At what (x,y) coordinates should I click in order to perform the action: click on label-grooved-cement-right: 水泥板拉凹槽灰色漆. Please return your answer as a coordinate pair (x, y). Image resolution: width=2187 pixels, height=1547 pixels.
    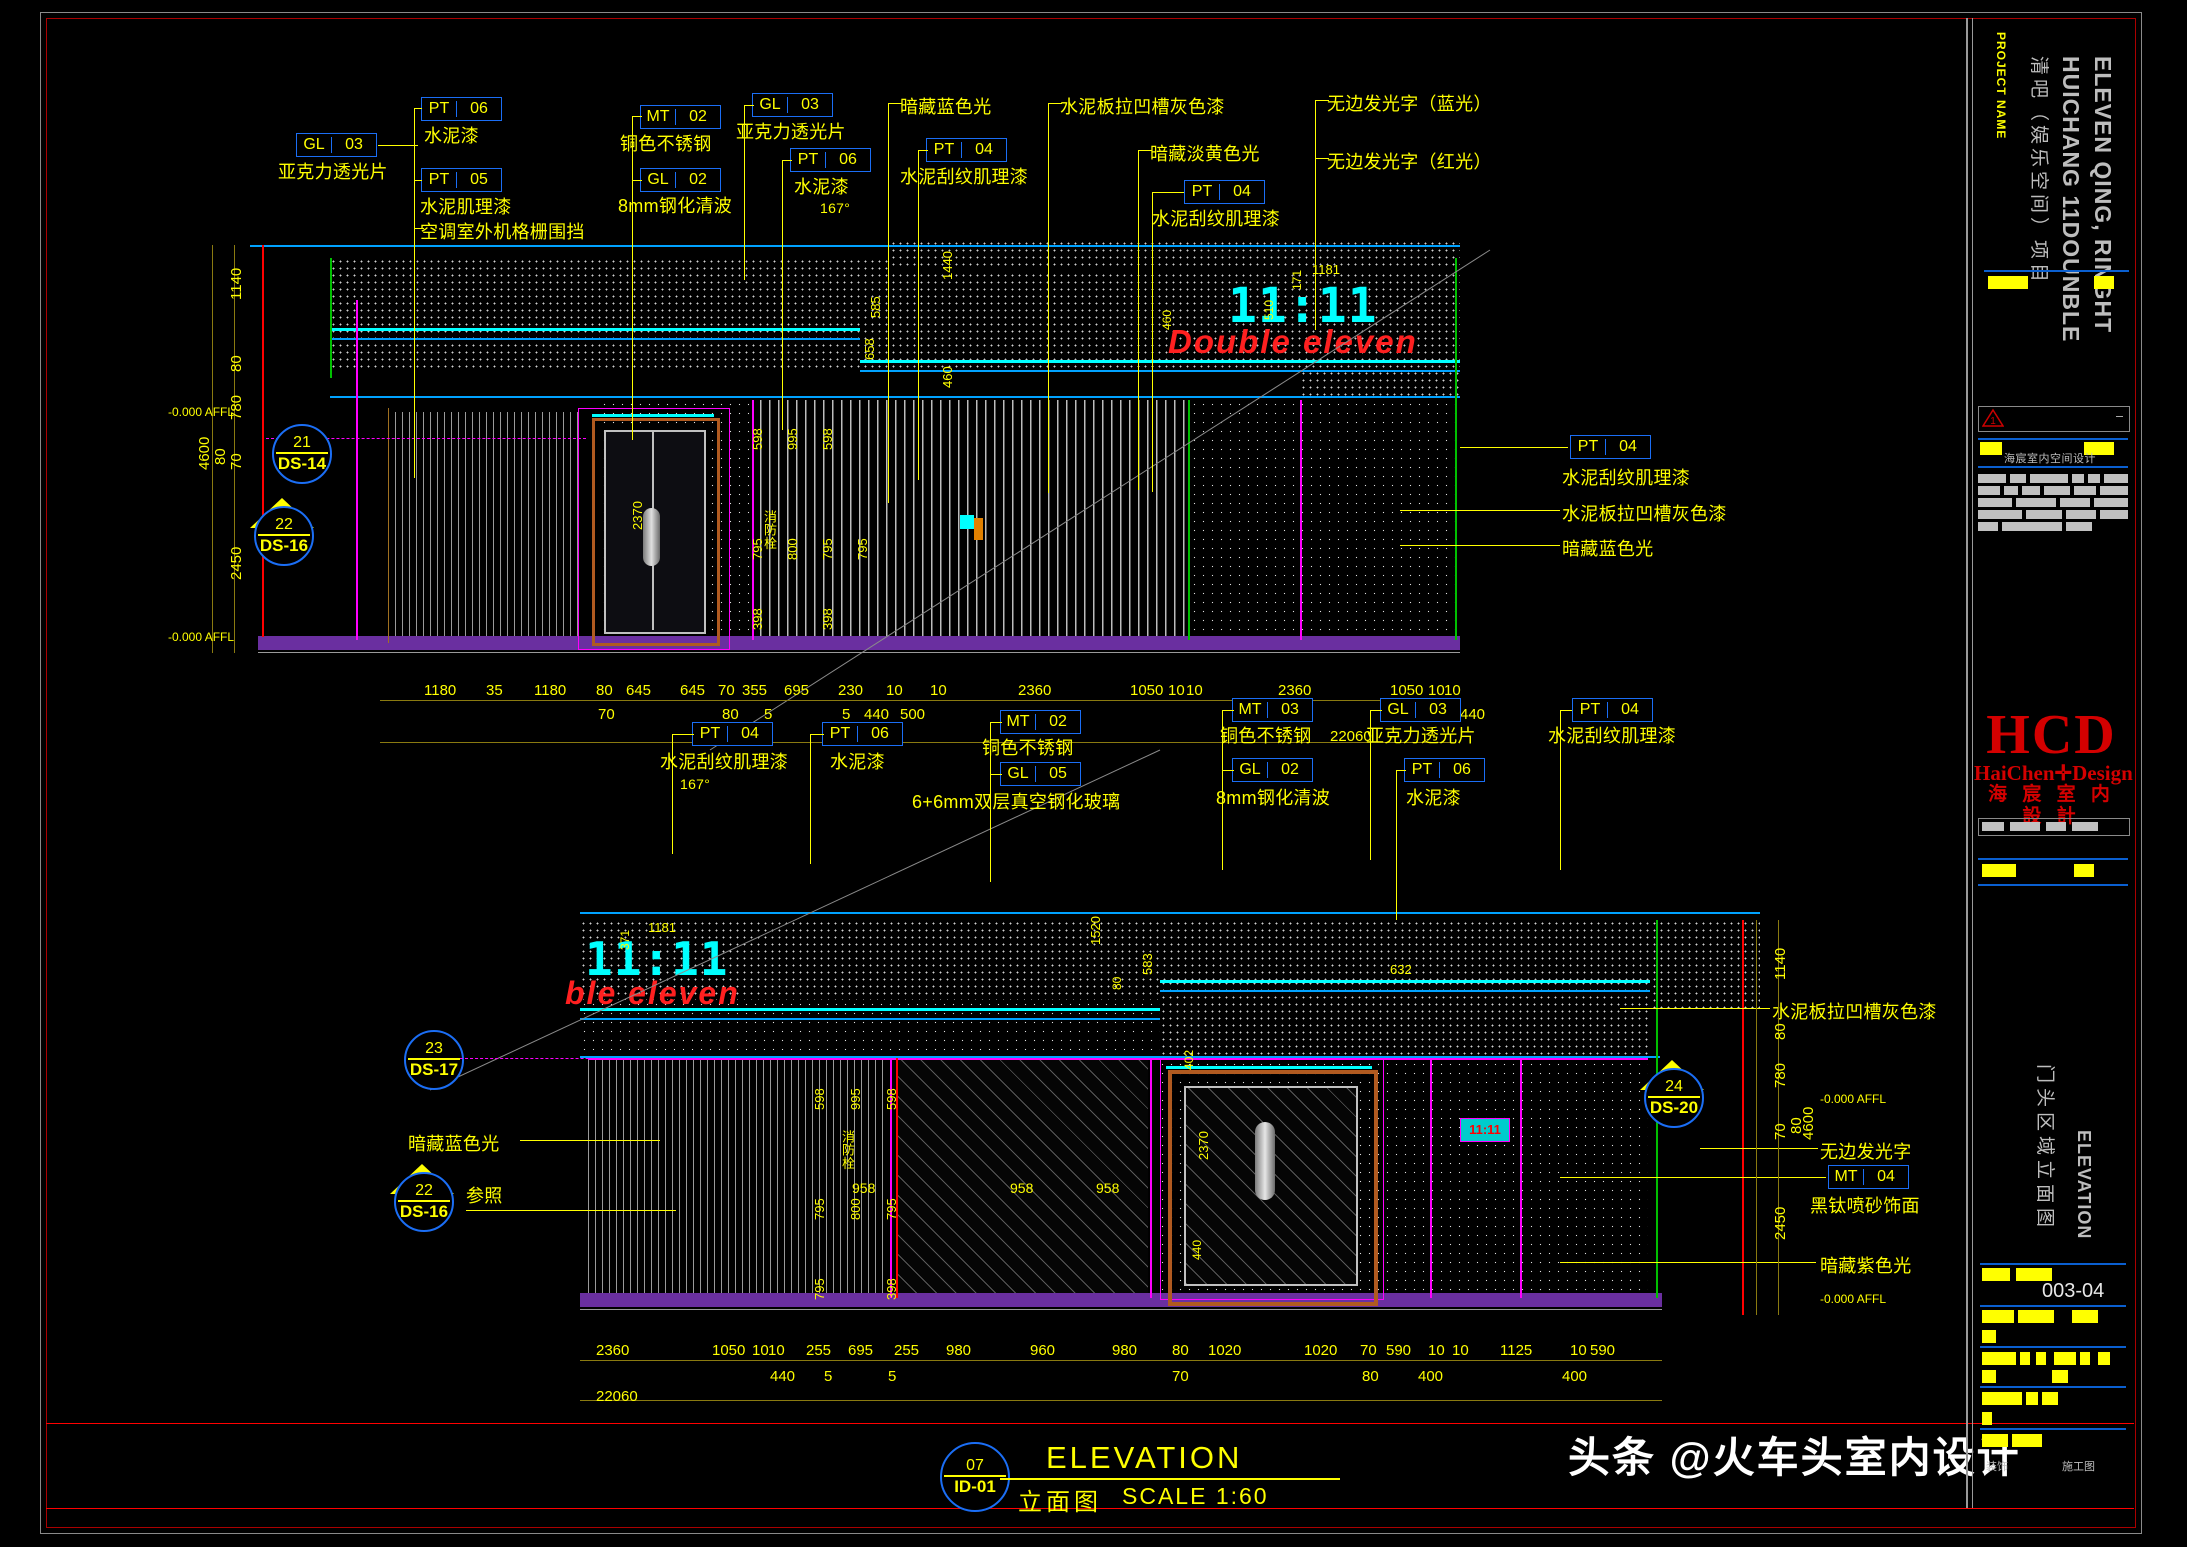
    Looking at the image, I should click on (1644, 514).